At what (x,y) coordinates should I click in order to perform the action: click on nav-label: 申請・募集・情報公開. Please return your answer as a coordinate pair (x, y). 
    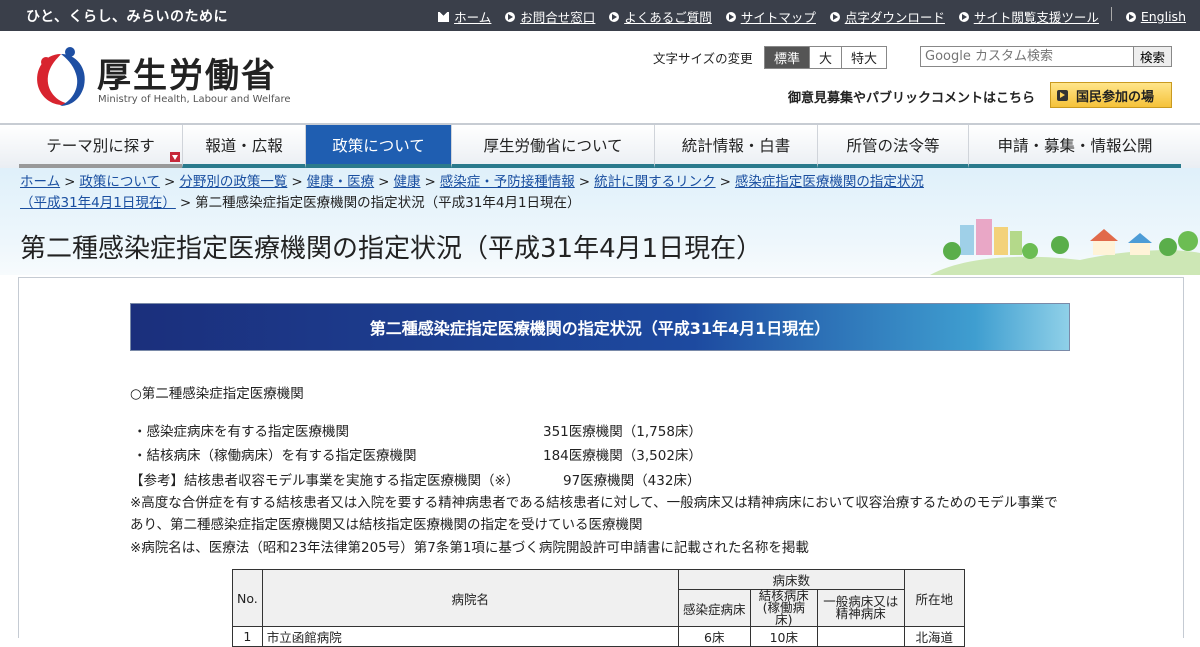
    Looking at the image, I should click on (1075, 145).